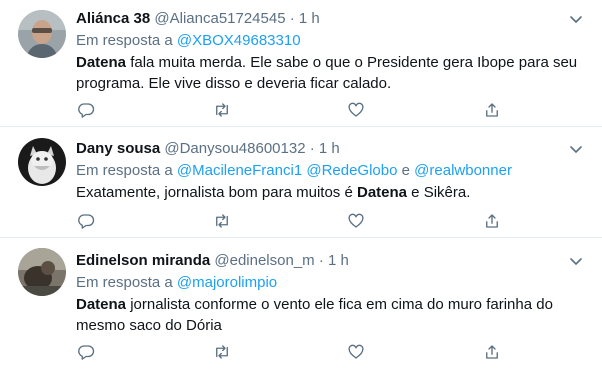 This screenshot has width=602, height=371. I want to click on reply-context: Em resposta a @majorolimpio, so click(332, 283).